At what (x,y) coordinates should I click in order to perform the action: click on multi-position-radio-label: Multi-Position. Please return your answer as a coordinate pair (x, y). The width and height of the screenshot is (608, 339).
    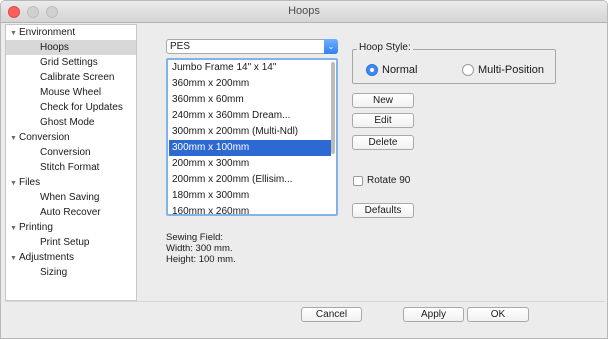
    Looking at the image, I should click on (511, 70).